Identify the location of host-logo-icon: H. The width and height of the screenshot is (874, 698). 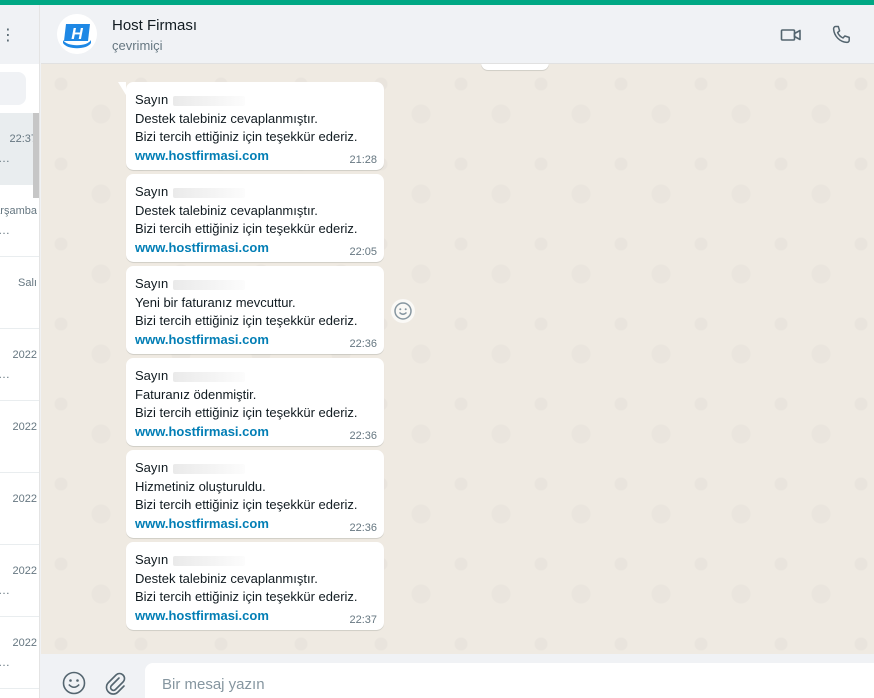
(77, 34).